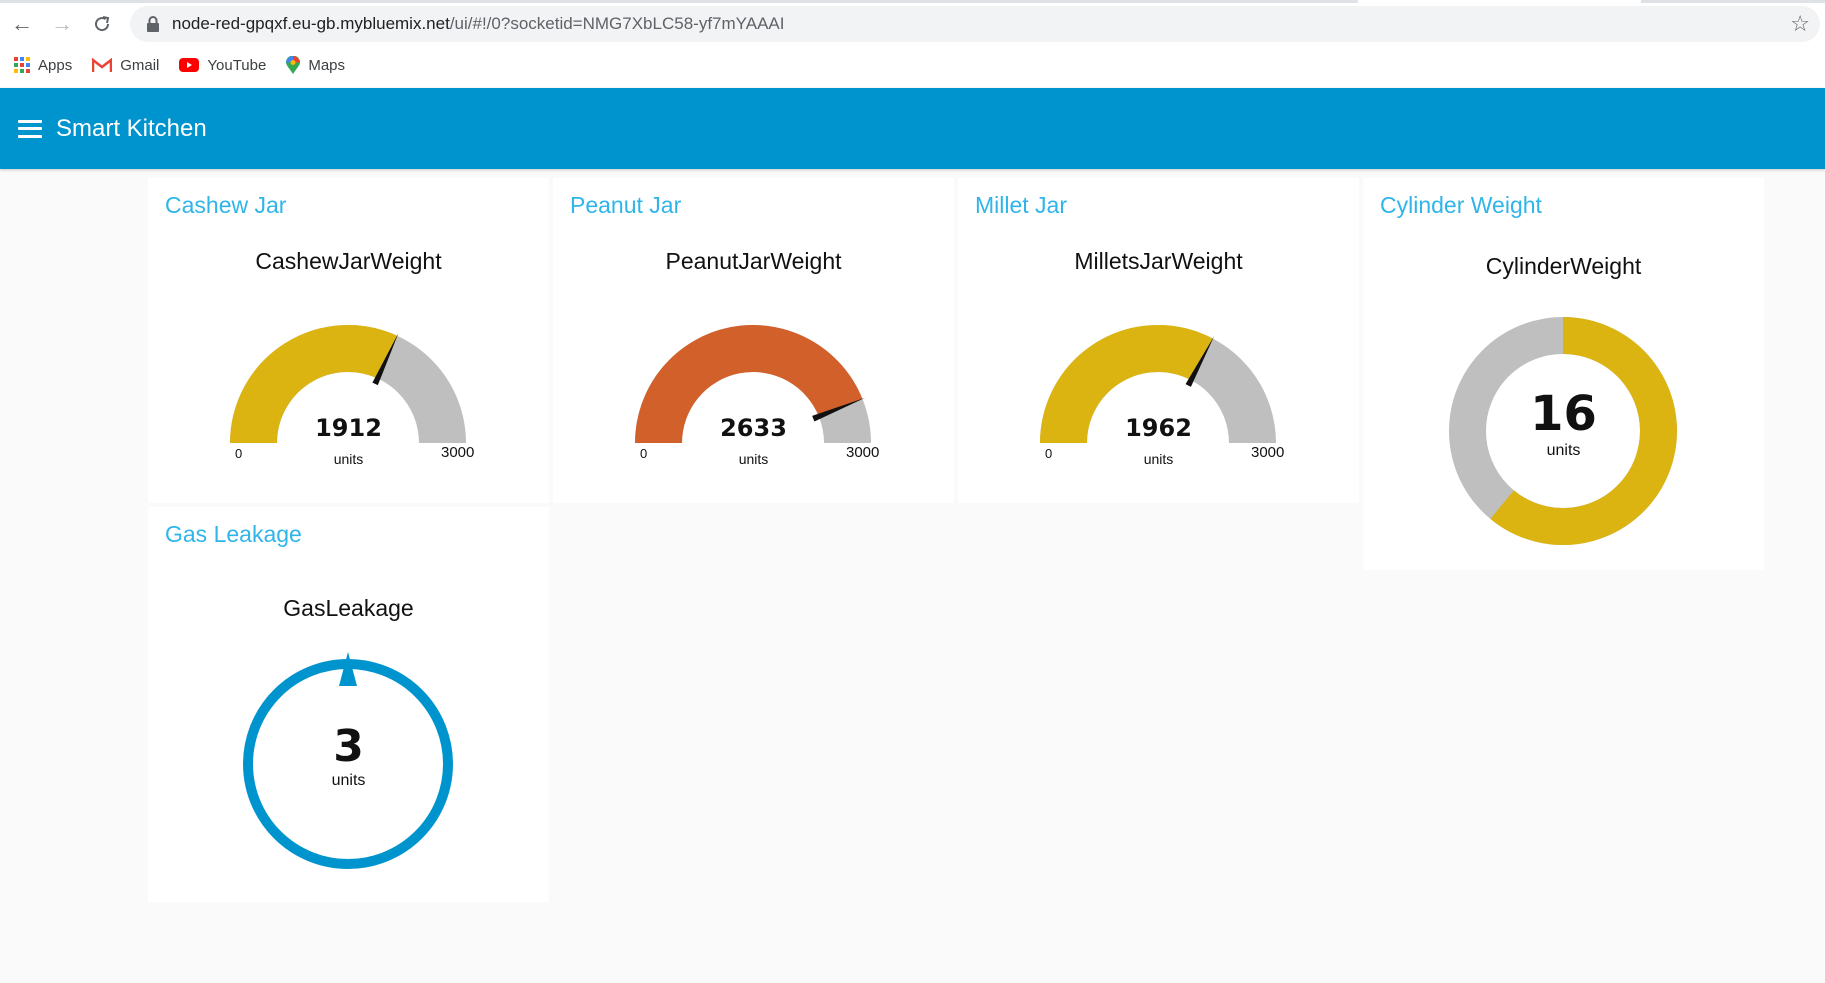 The width and height of the screenshot is (1825, 983). Describe the element at coordinates (131, 128) in the screenshot. I see `dashboard-title: Smart Kitchen` at that location.